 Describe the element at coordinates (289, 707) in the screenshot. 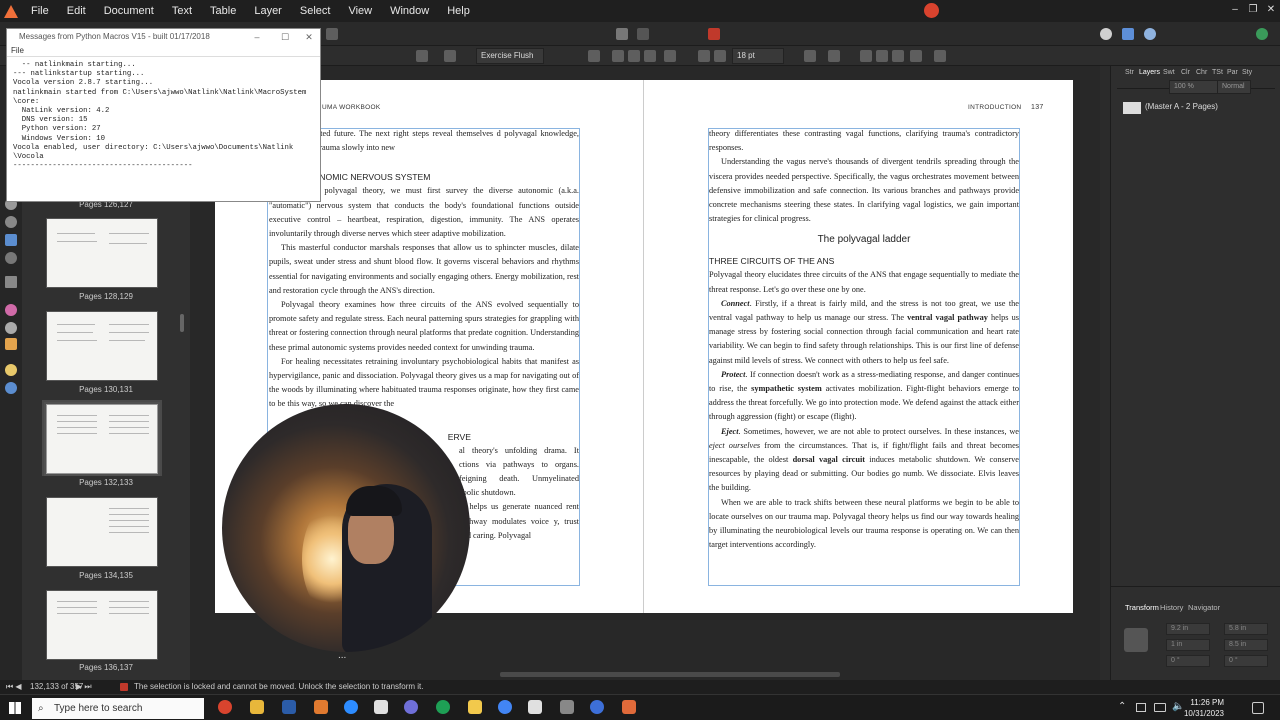

I see `word-icon` at that location.